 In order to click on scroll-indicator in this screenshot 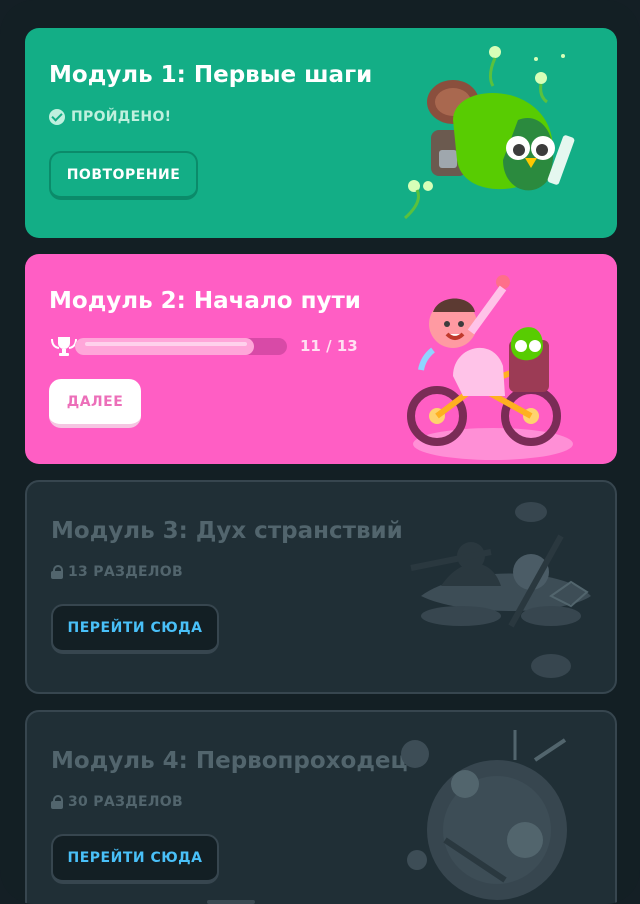, I will do `click(231, 902)`.